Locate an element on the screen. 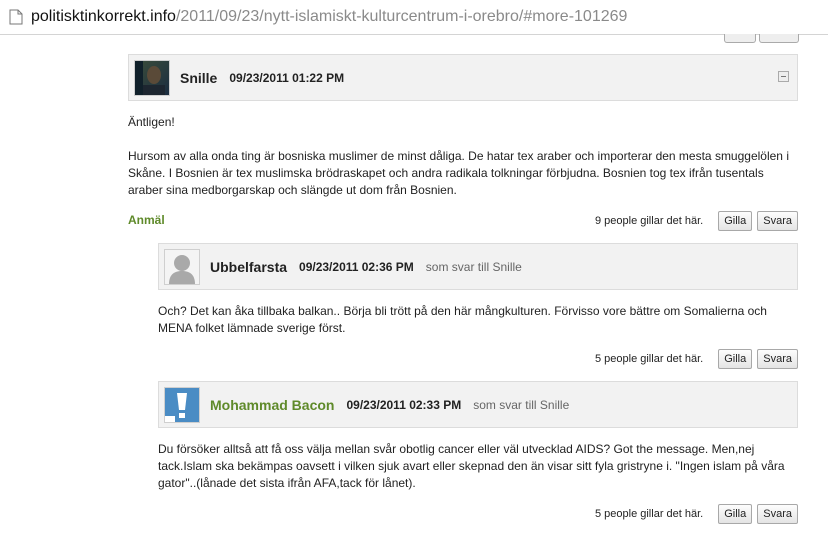  comment-author: Snille is located at coordinates (198, 78).